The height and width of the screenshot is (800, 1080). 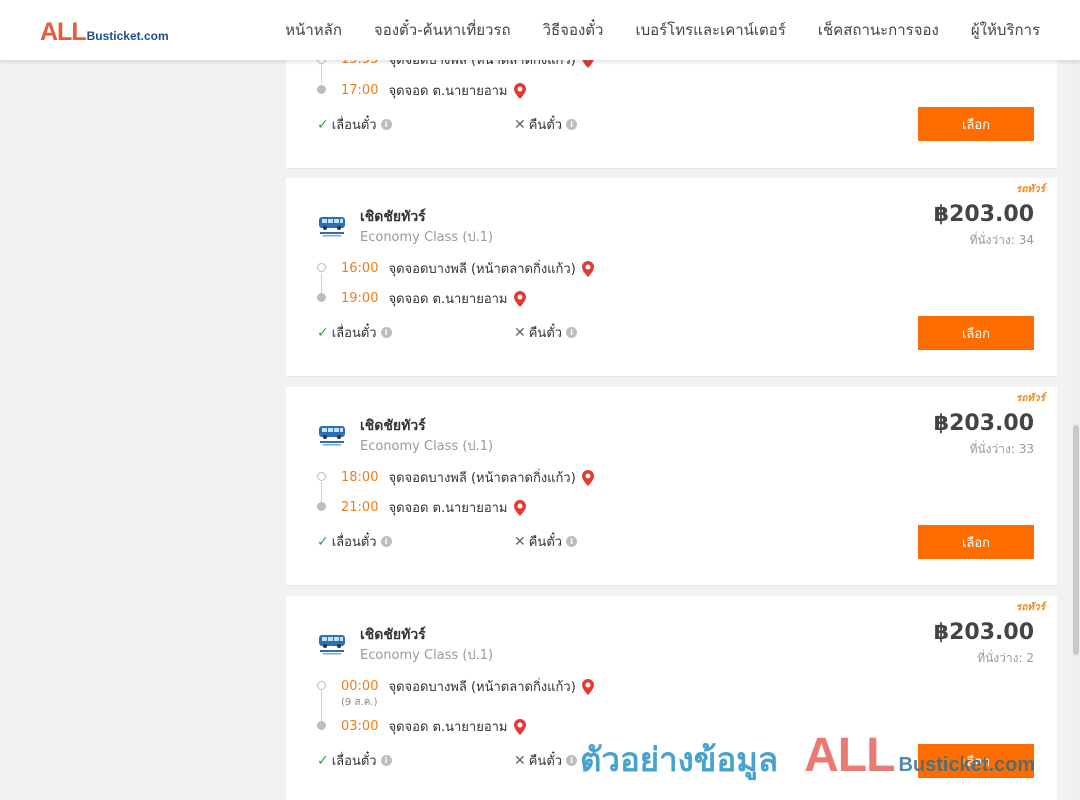 I want to click on arrive-stop: 21:00 จุดจอด ต.นายายอาม, so click(x=433, y=507).